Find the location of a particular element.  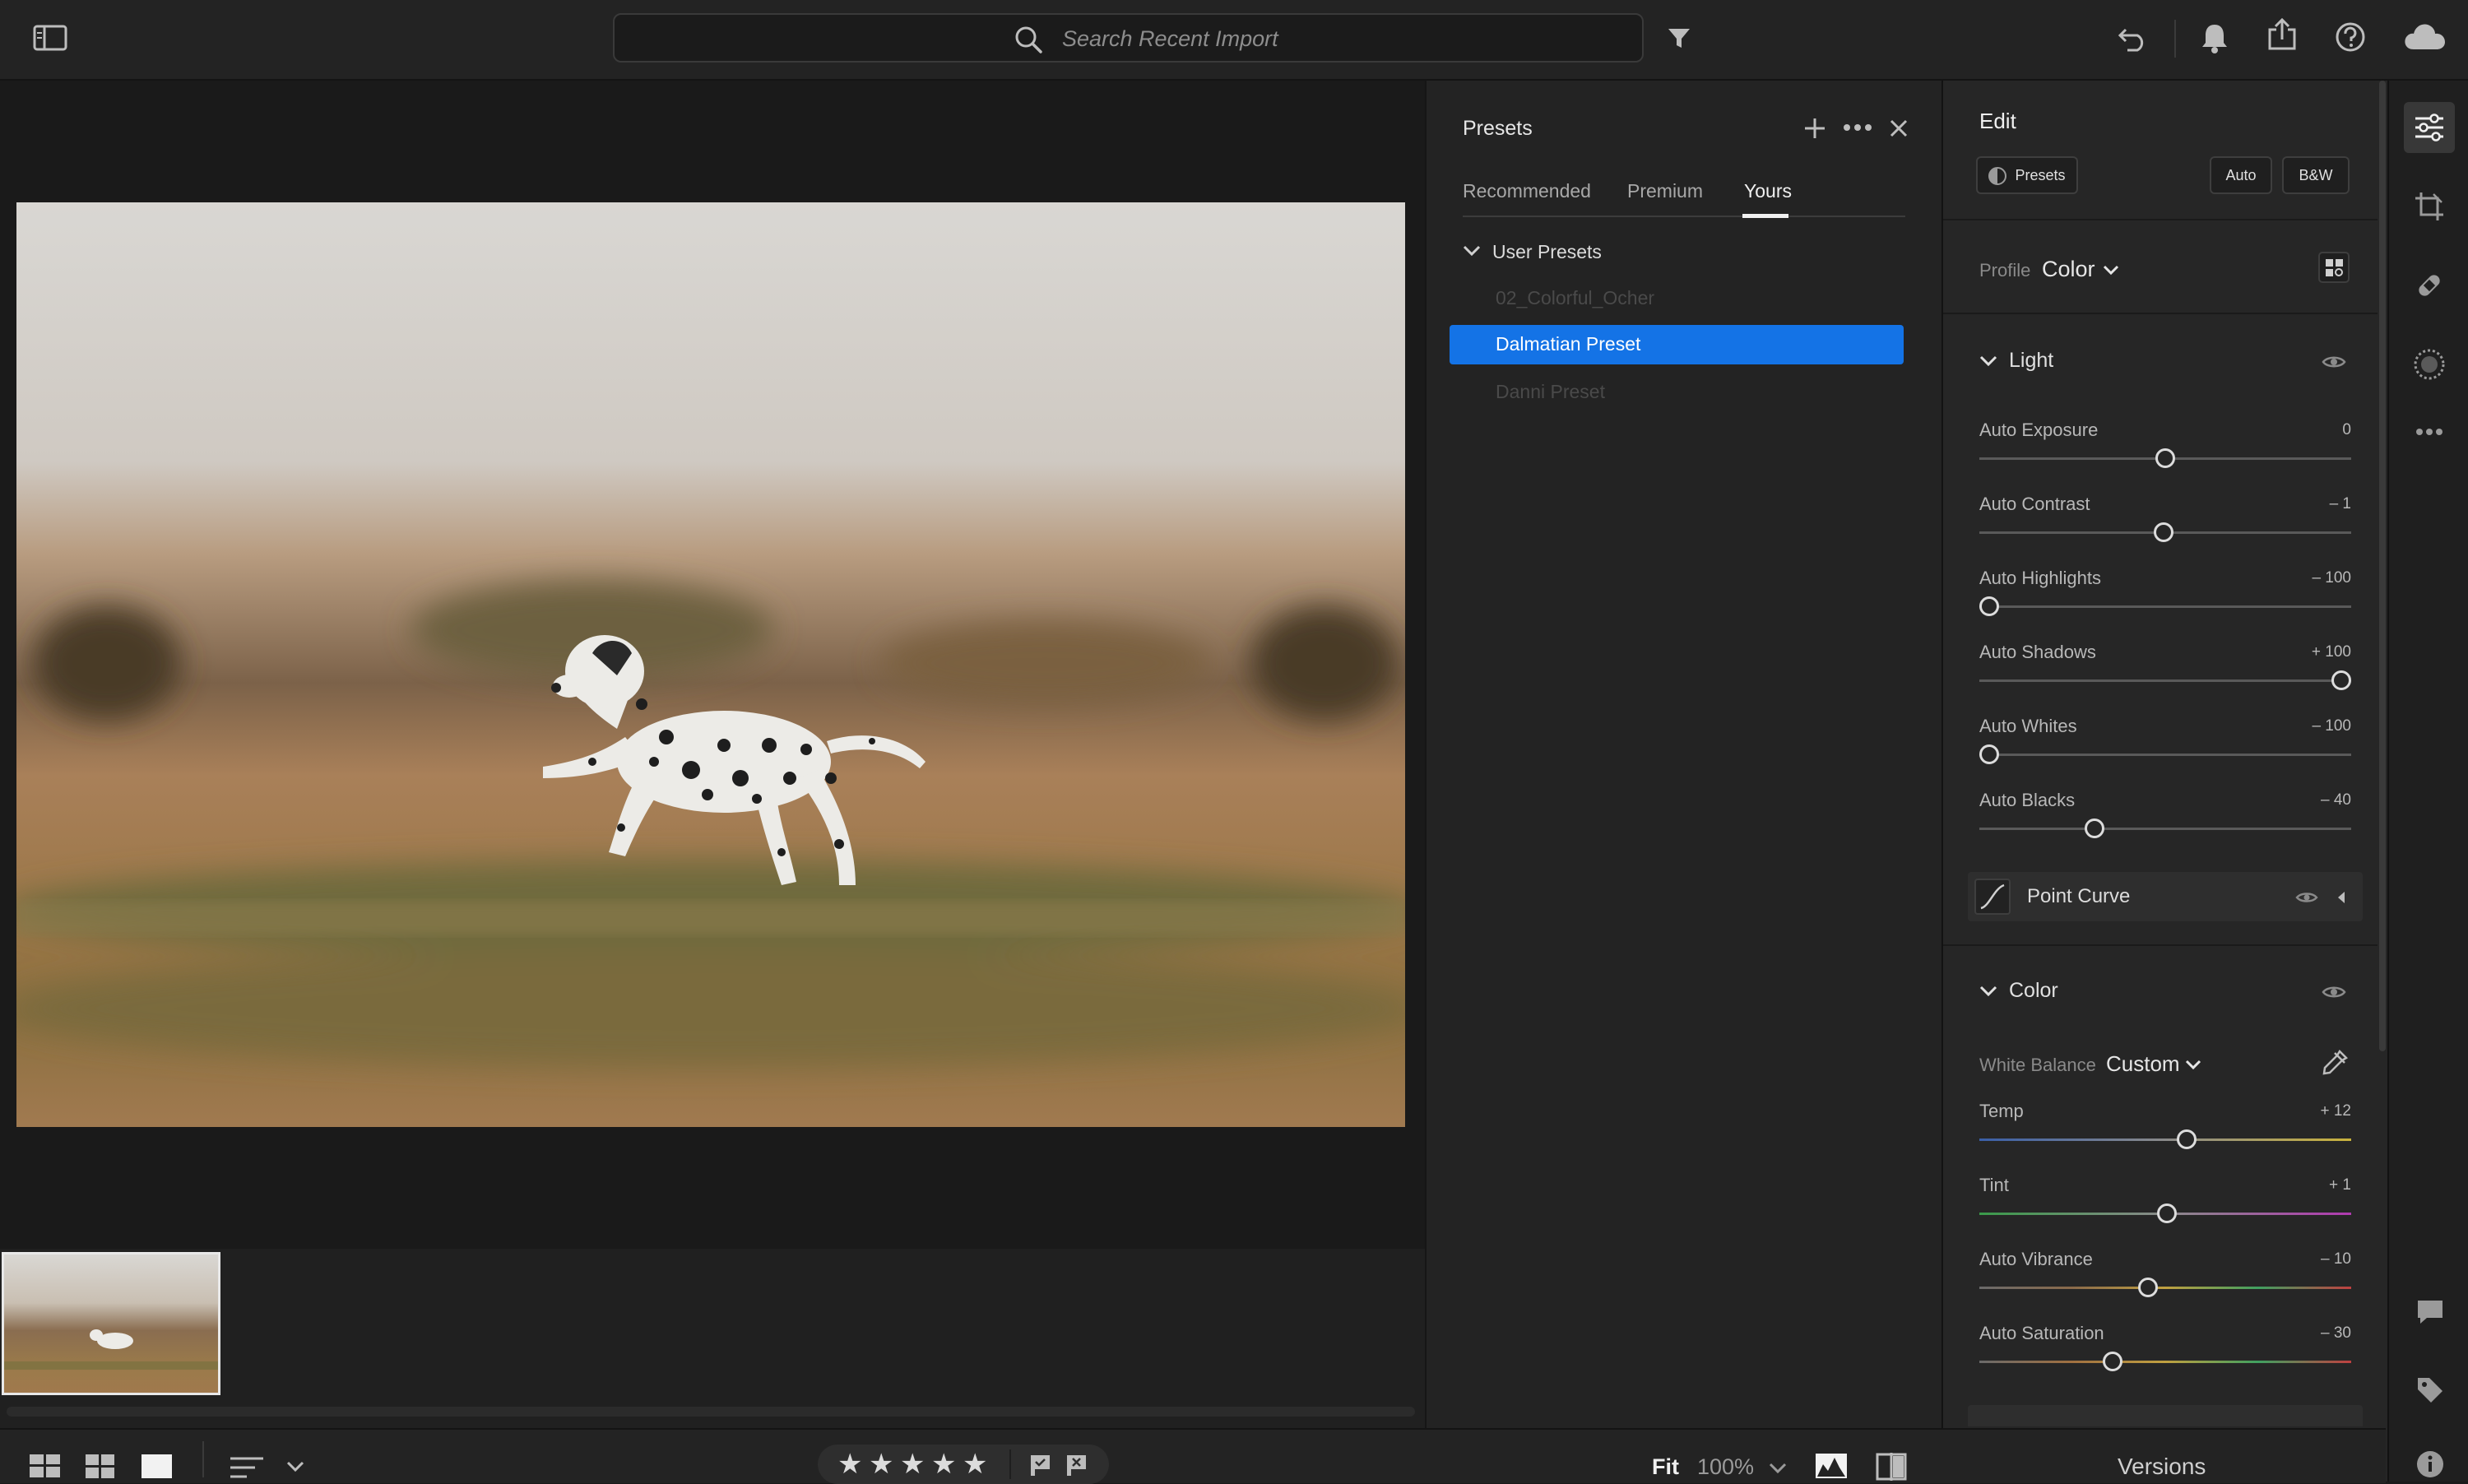

search-bar is located at coordinates (1128, 38).